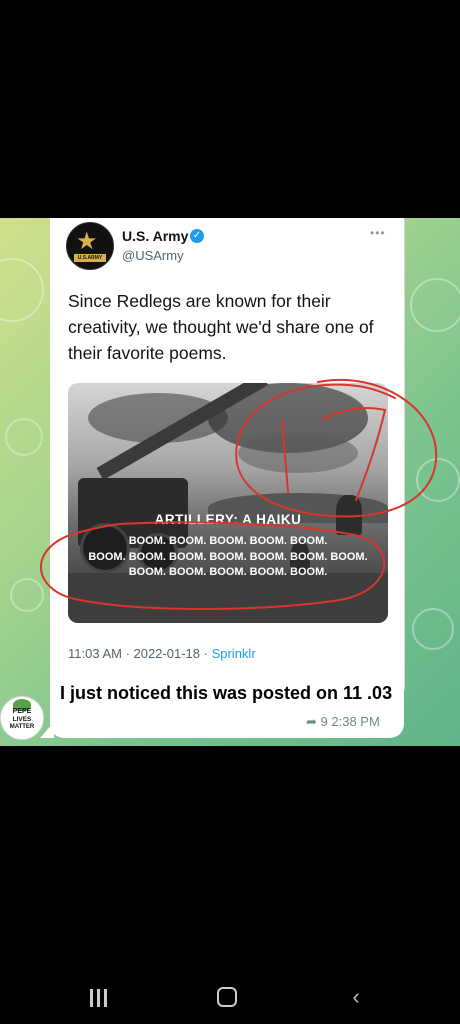  Describe the element at coordinates (355, 721) in the screenshot. I see `message-time: 2:38 PM` at that location.